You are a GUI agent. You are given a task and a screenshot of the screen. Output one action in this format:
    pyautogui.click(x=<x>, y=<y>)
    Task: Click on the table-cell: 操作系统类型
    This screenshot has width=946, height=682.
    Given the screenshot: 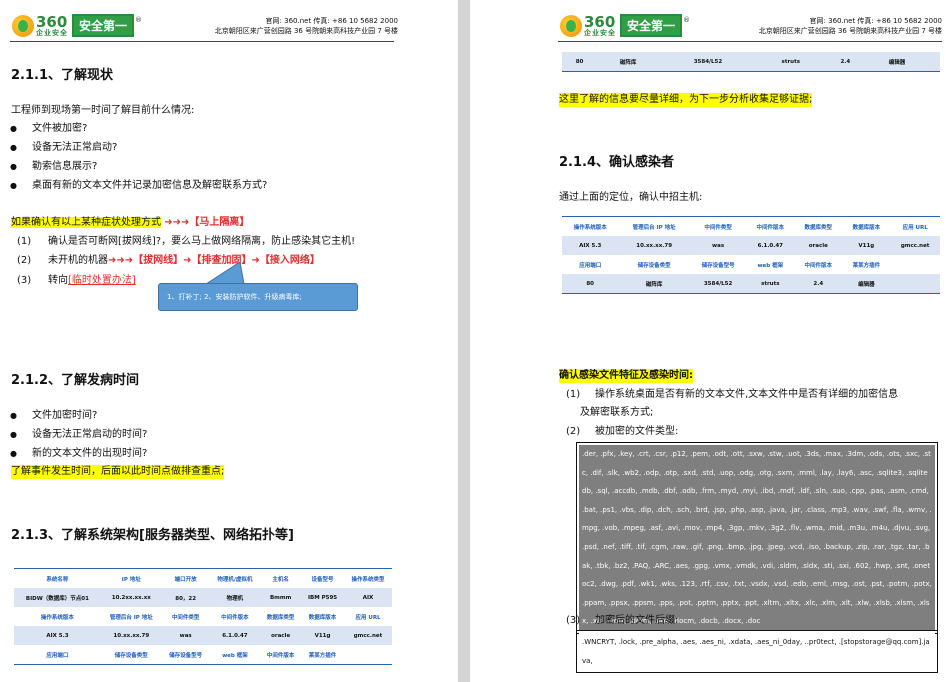 What is the action you would take?
    pyautogui.click(x=368, y=579)
    